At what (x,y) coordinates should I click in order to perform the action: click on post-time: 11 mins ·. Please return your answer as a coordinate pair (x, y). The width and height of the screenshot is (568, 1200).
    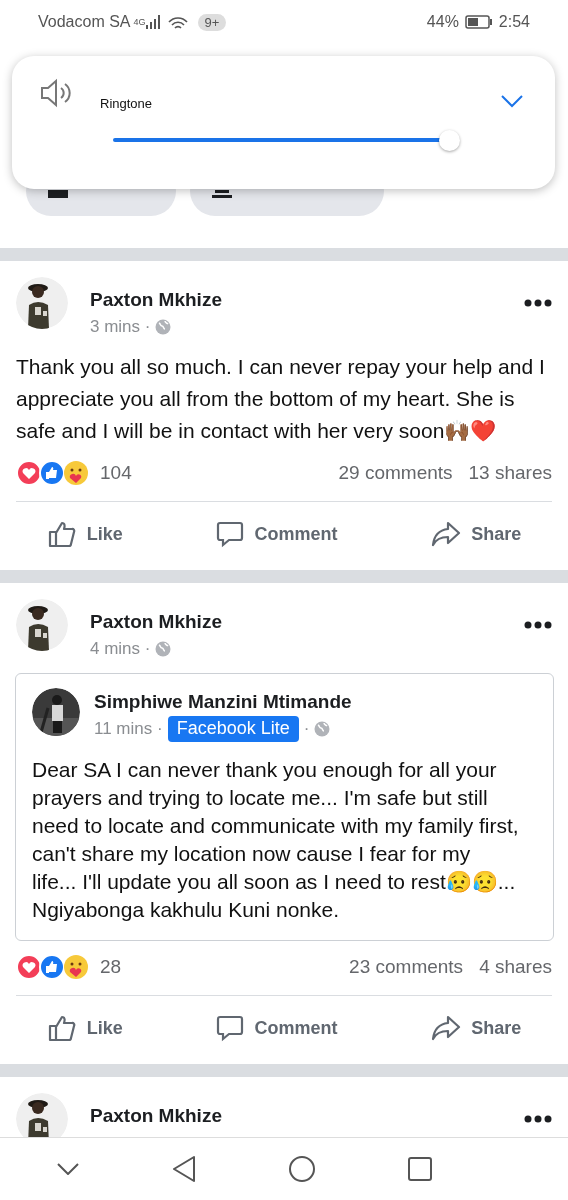
    Looking at the image, I should click on (128, 729).